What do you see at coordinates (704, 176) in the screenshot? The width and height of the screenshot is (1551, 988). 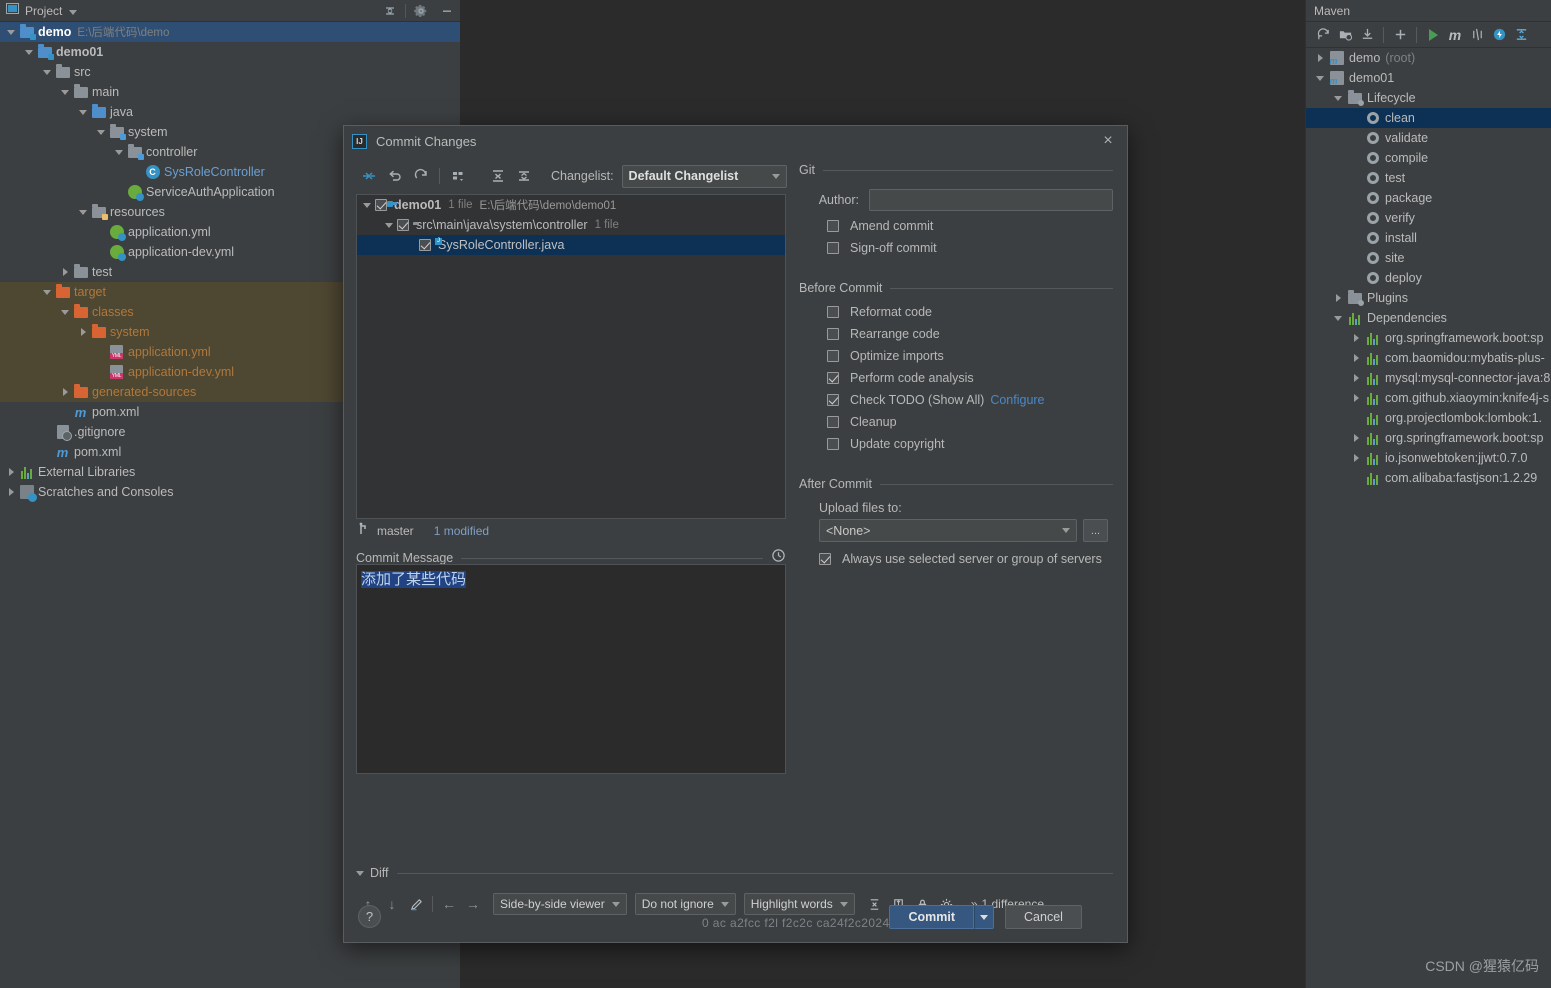 I see `changelist-select: Default Changelist` at bounding box center [704, 176].